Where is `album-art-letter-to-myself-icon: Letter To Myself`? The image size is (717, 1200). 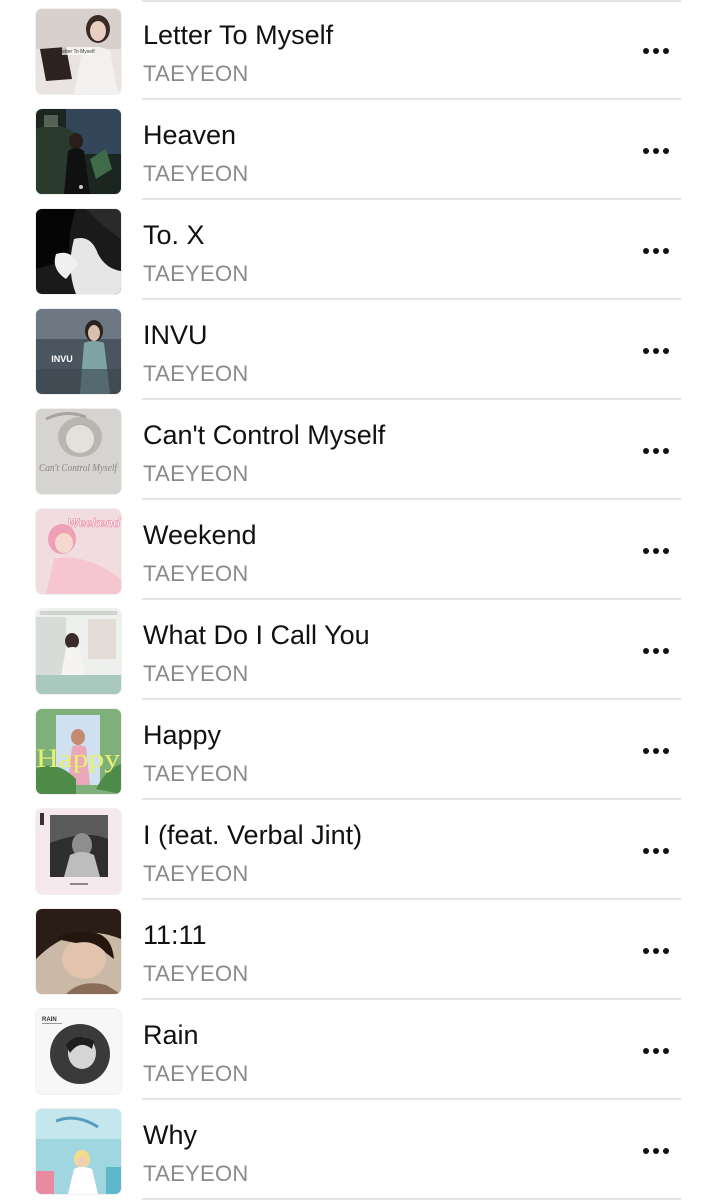 album-art-letter-to-myself-icon: Letter To Myself is located at coordinates (78, 51).